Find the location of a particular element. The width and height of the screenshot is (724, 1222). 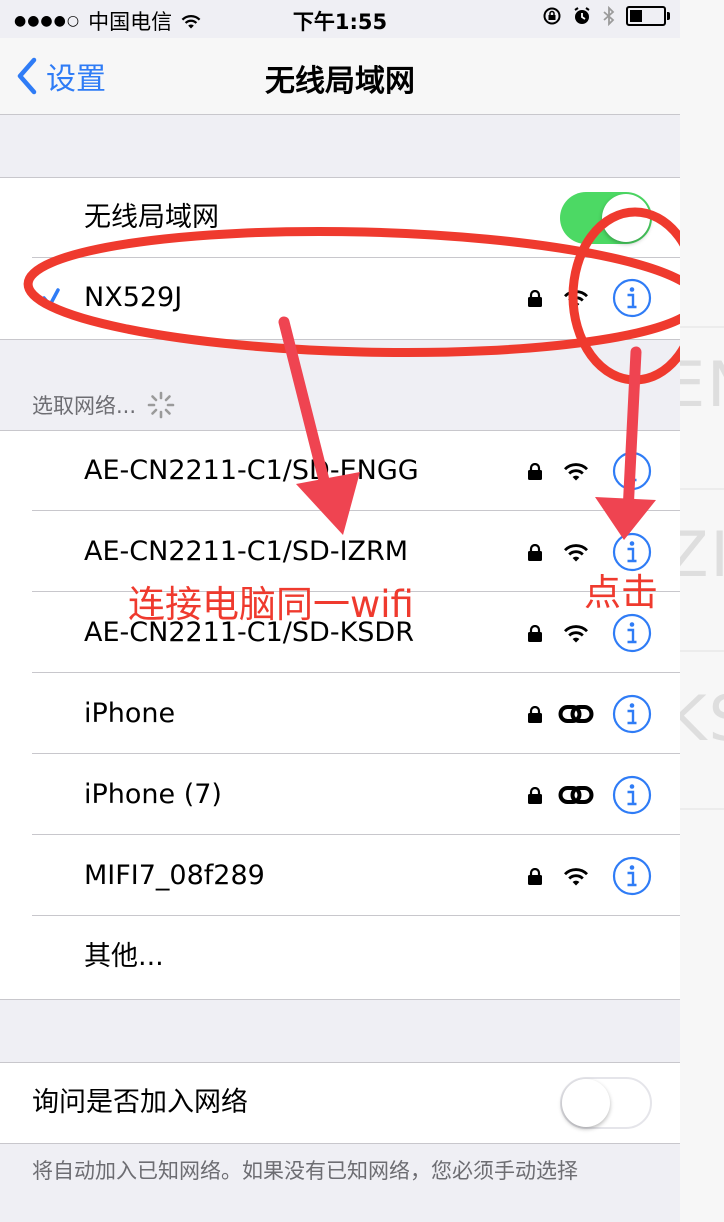

background-fragment: EN ZI KS is located at coordinates (702, 611).